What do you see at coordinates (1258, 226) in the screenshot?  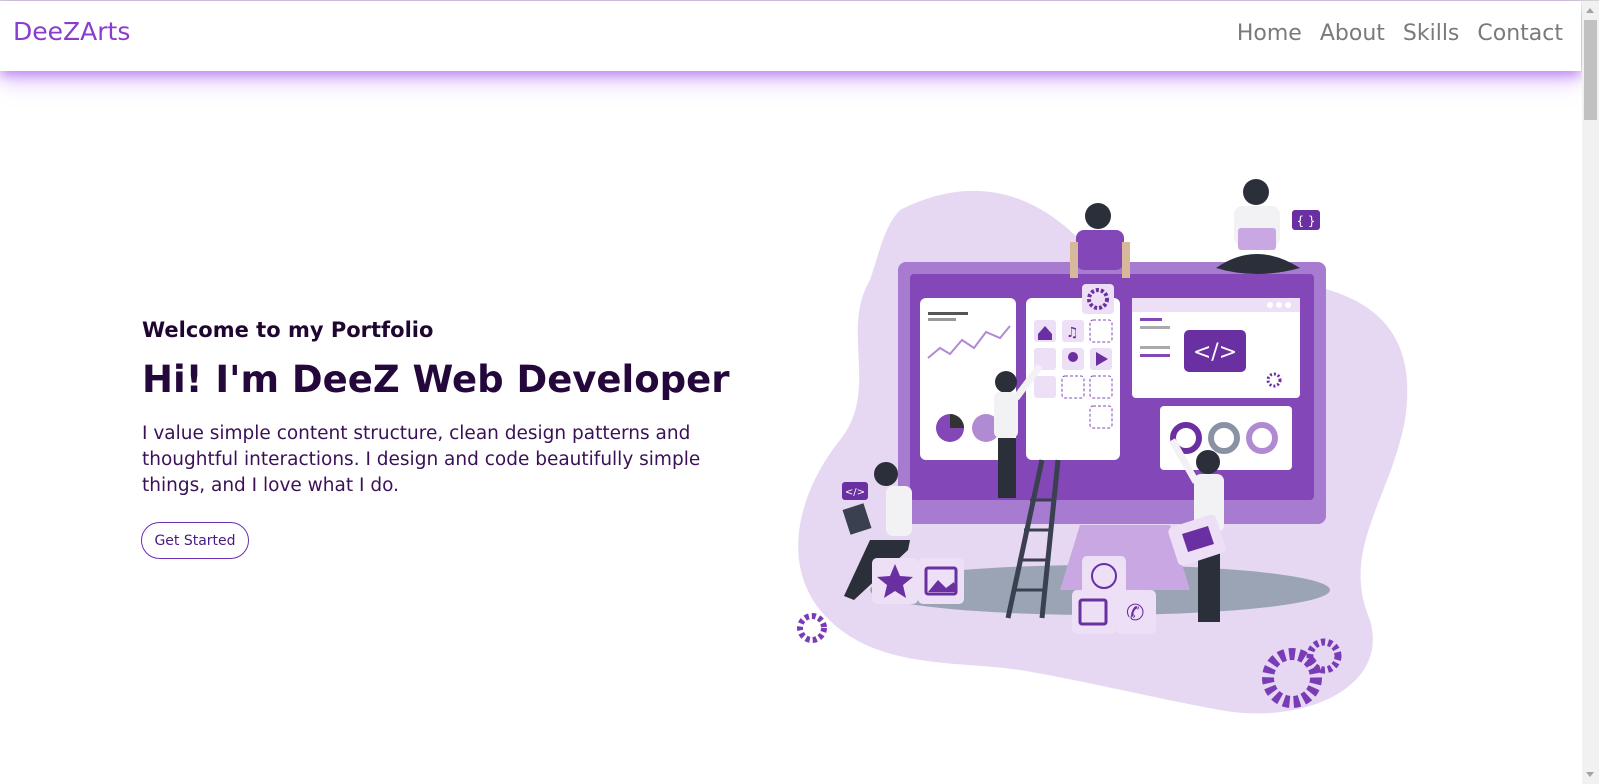 I see `person-with-laptop` at bounding box center [1258, 226].